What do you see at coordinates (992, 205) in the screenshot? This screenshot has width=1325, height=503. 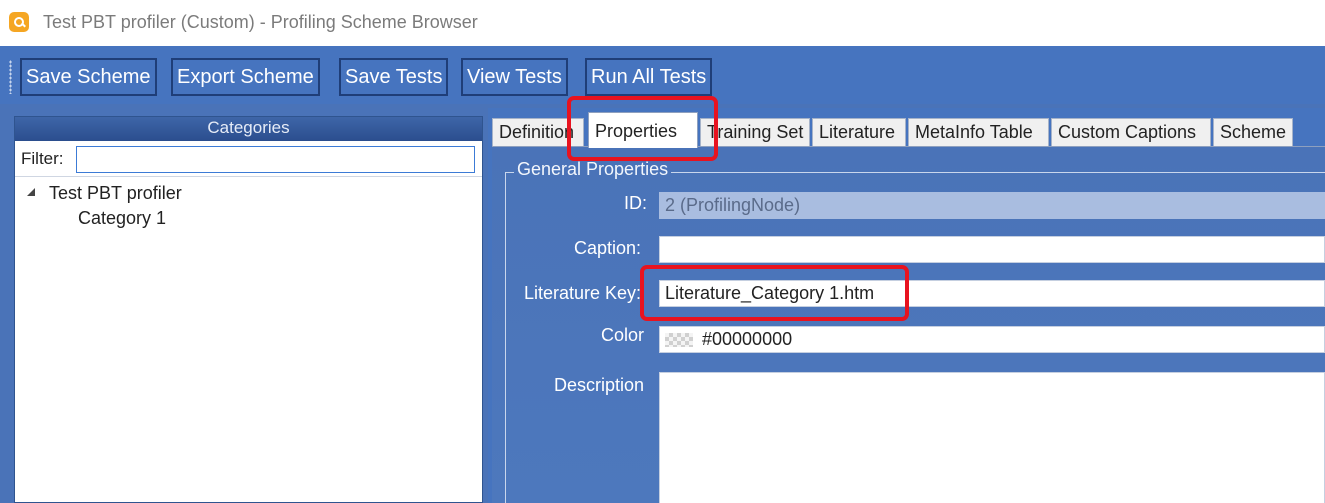 I see `id-field: 2 (ProfilingNode)` at bounding box center [992, 205].